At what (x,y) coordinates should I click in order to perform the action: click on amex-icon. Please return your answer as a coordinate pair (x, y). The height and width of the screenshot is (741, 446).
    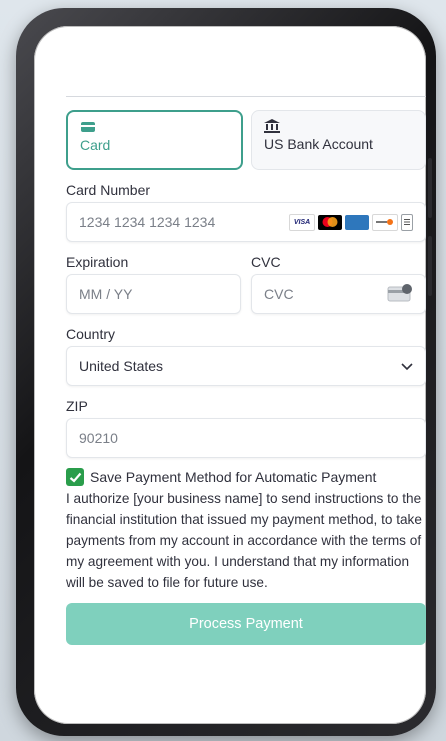
    Looking at the image, I should click on (357, 222).